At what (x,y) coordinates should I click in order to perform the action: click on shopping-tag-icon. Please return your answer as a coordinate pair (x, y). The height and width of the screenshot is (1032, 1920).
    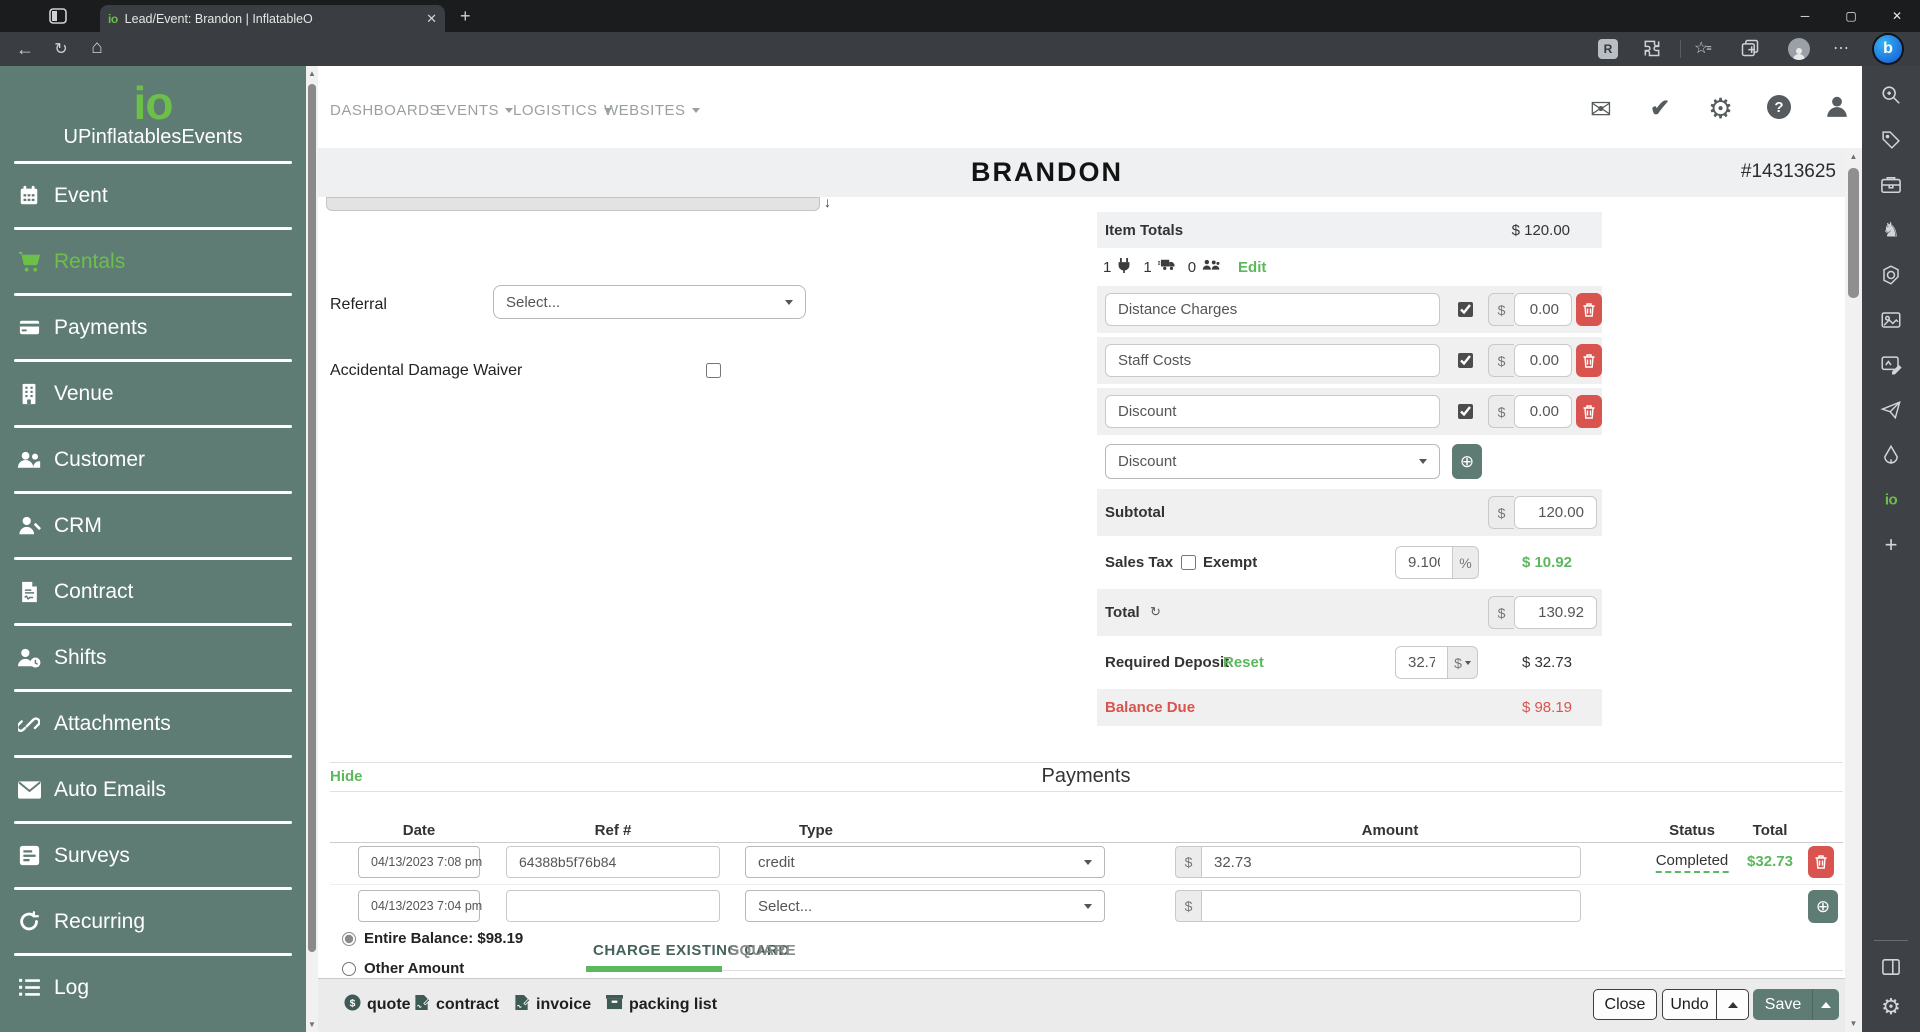
    Looking at the image, I should click on (1891, 140).